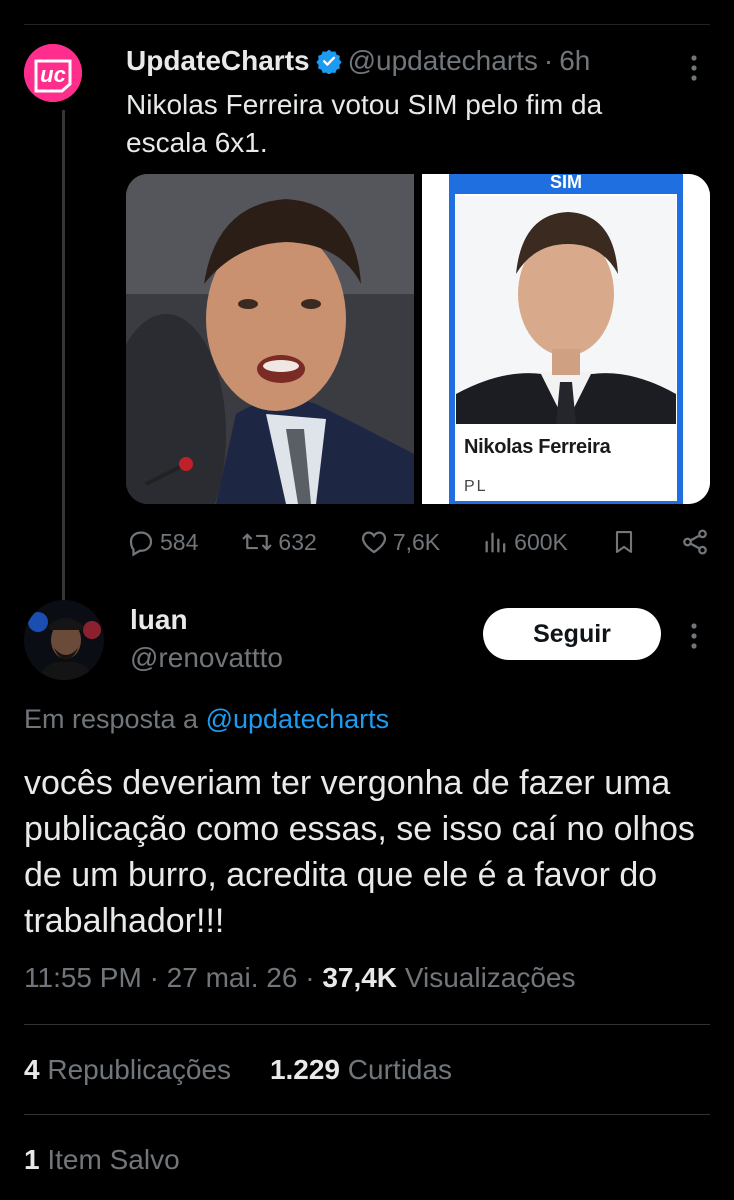 This screenshot has height=1200, width=734. What do you see at coordinates (63, 355) in the screenshot?
I see `thread-line` at bounding box center [63, 355].